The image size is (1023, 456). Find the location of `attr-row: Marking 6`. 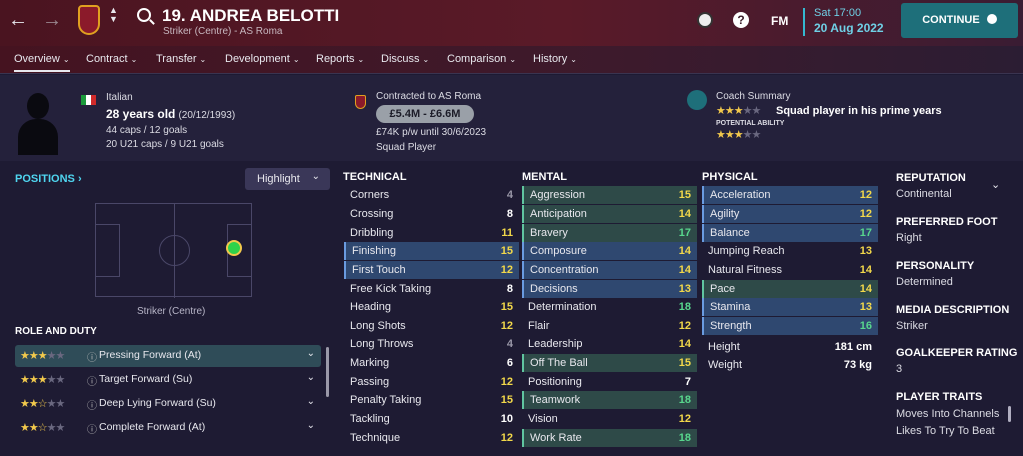

attr-row: Marking 6 is located at coordinates (431, 363).